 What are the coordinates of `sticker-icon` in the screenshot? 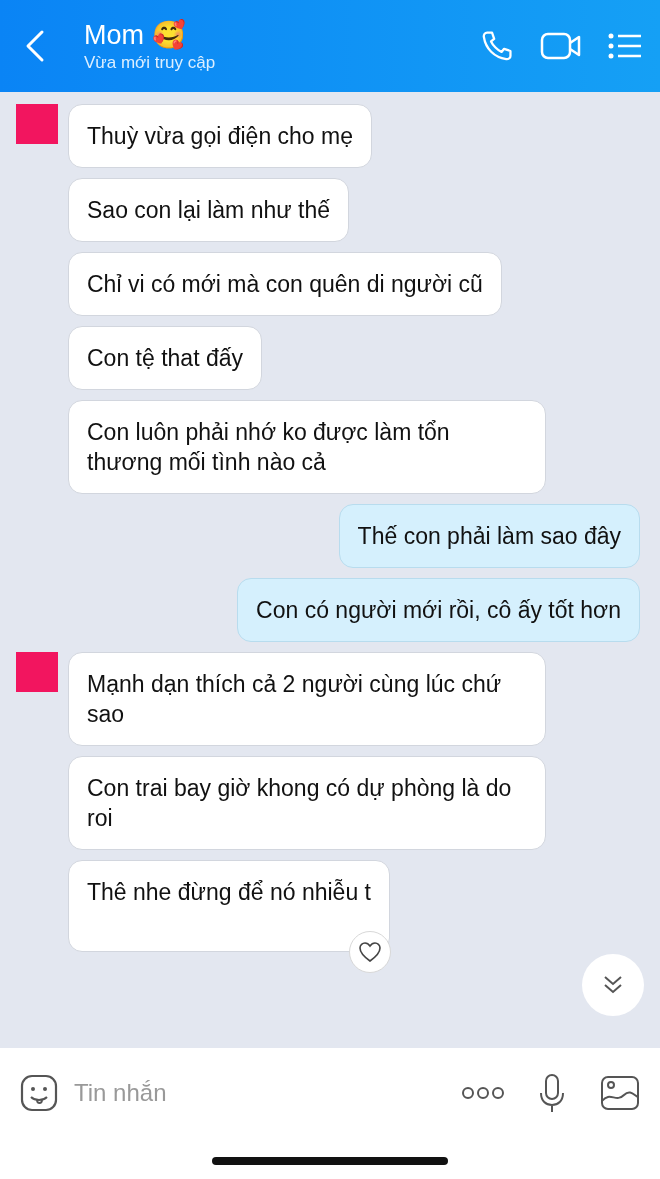 It's located at (39, 1093).